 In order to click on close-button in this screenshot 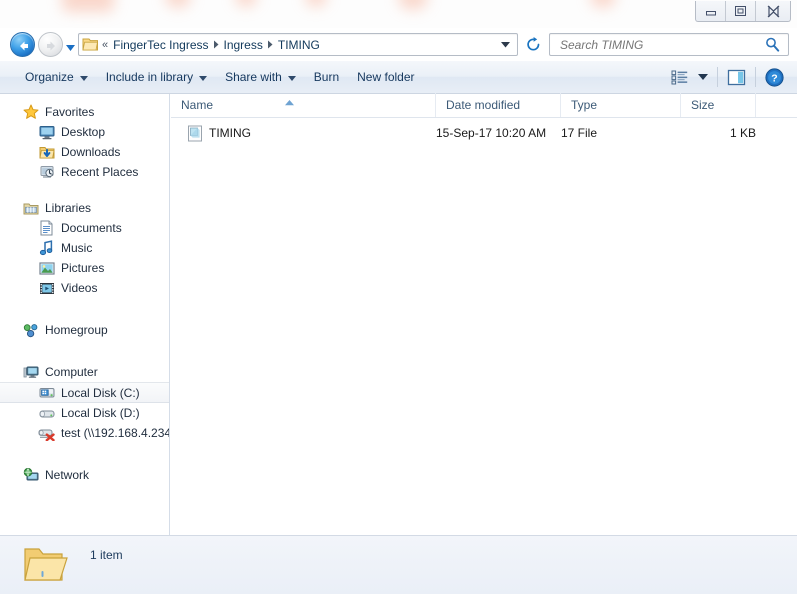, I will do `click(773, 11)`.